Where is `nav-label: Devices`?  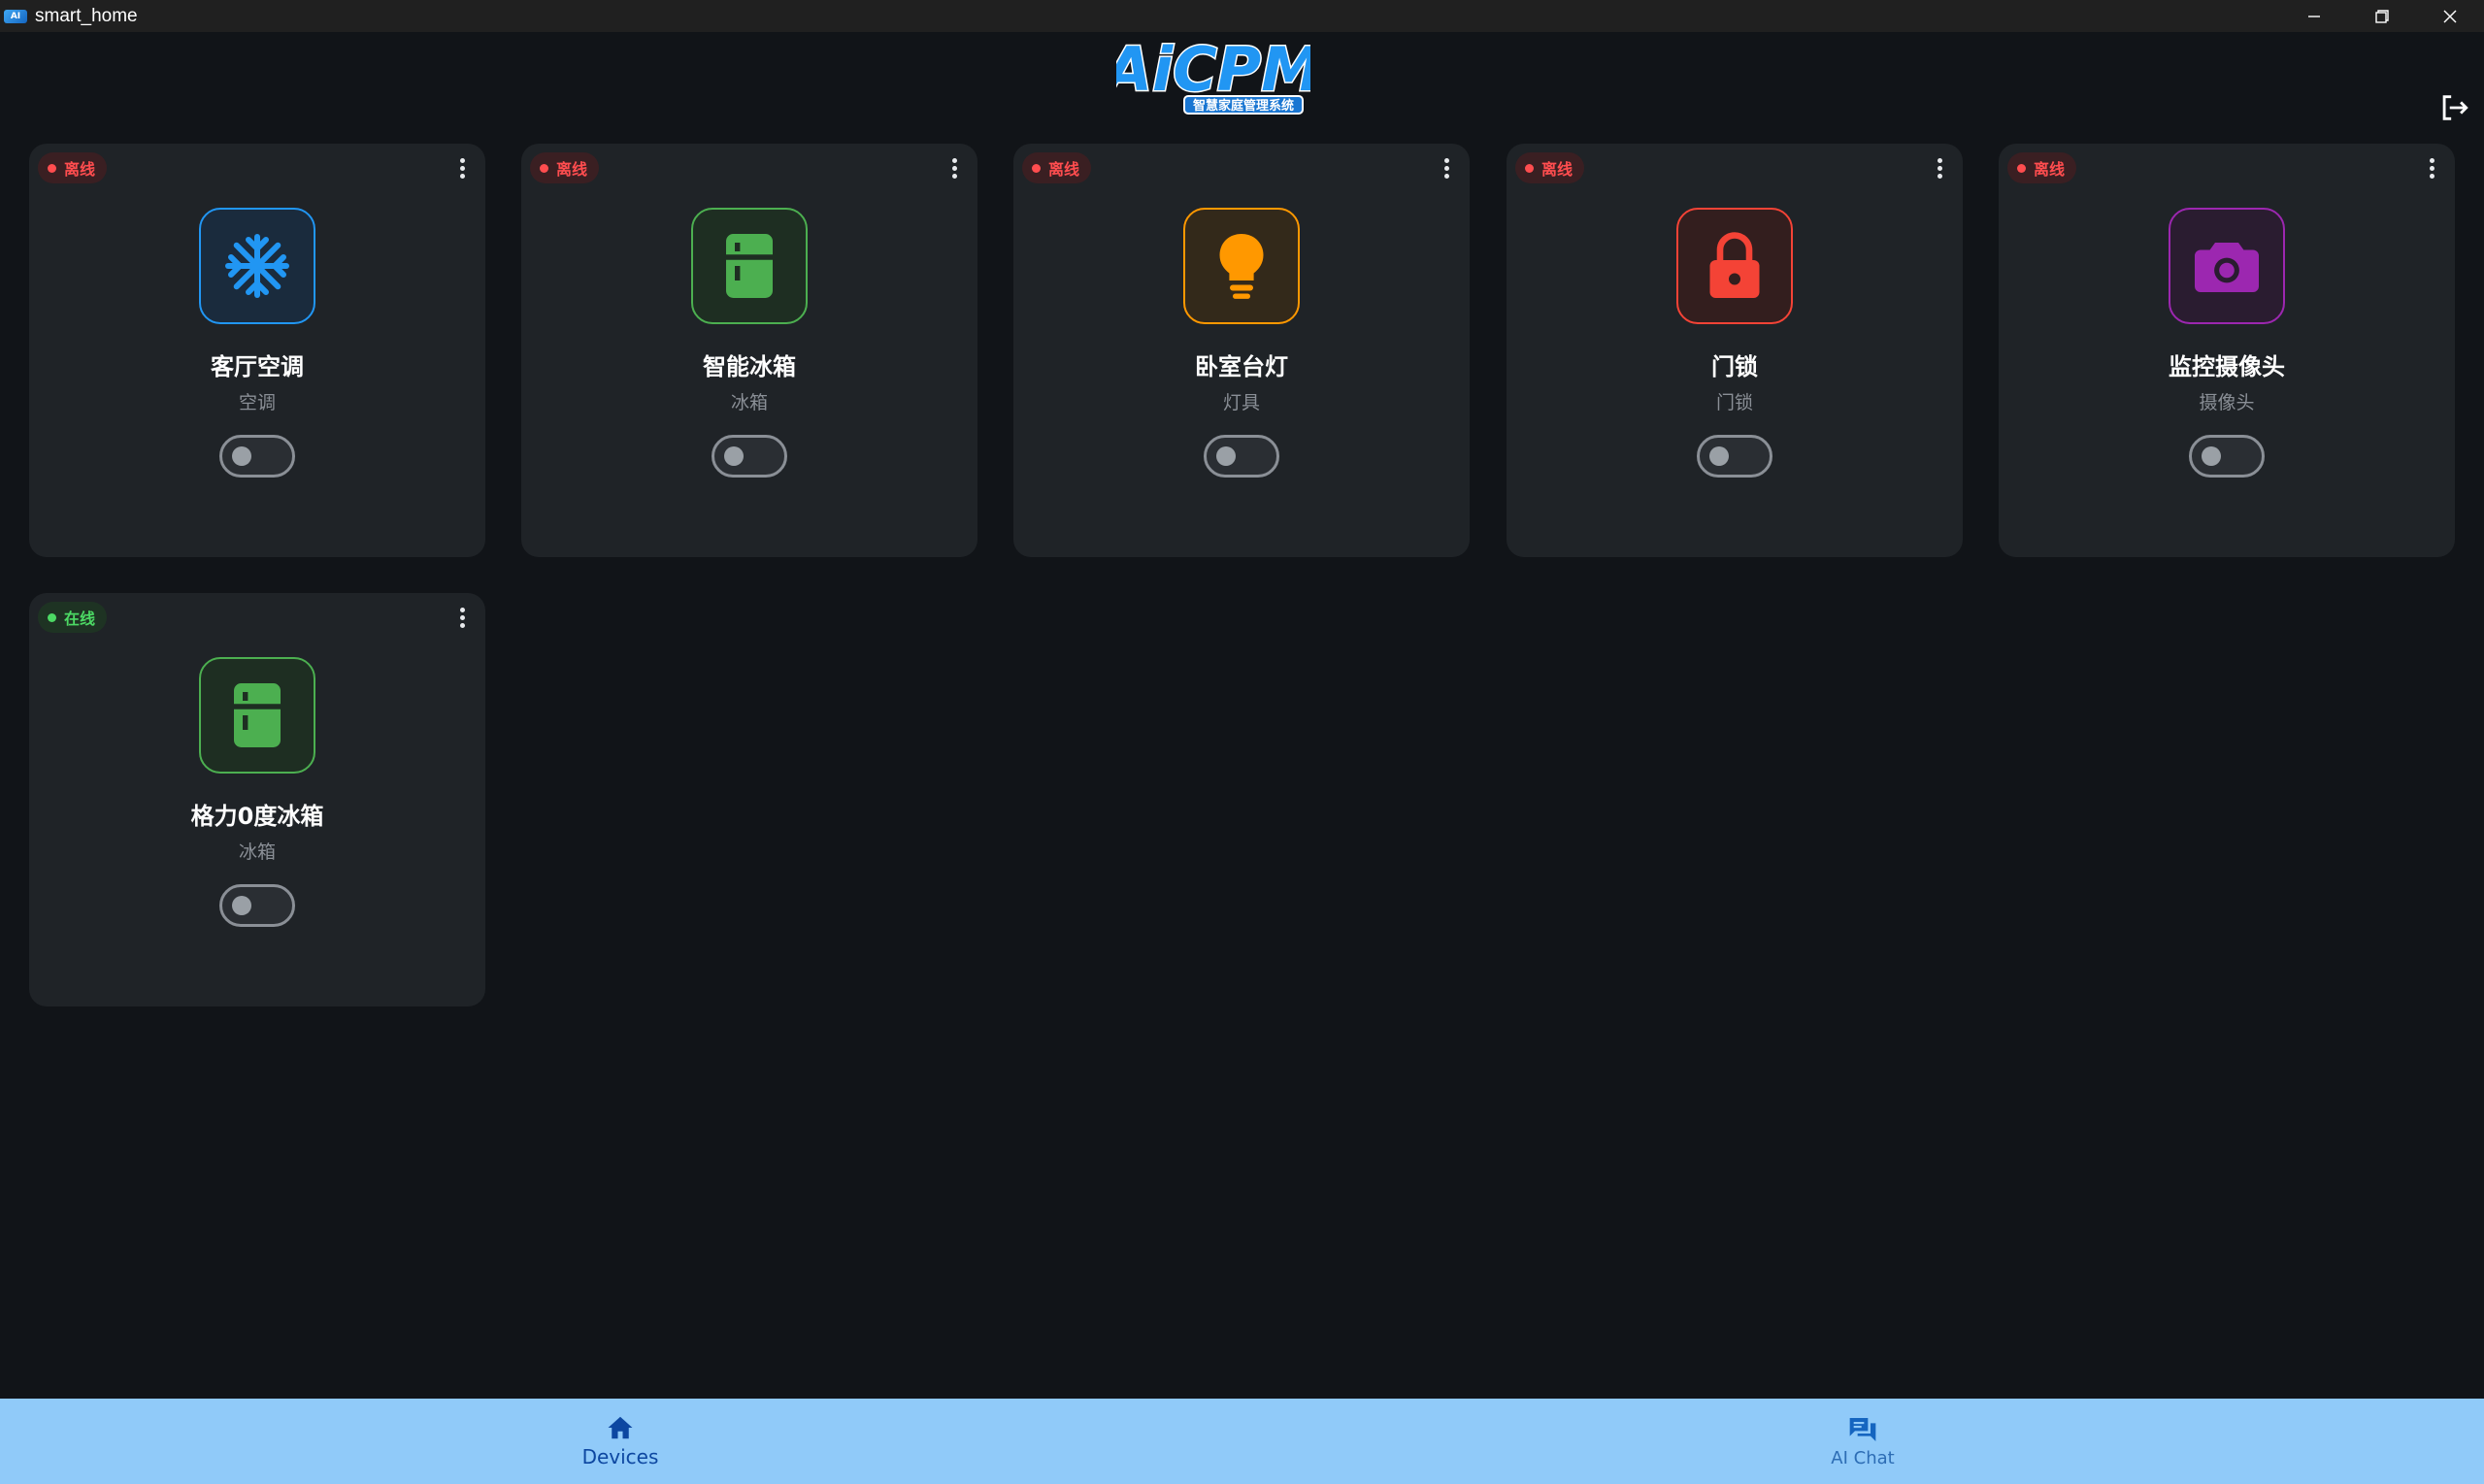
nav-label: Devices is located at coordinates (620, 1456).